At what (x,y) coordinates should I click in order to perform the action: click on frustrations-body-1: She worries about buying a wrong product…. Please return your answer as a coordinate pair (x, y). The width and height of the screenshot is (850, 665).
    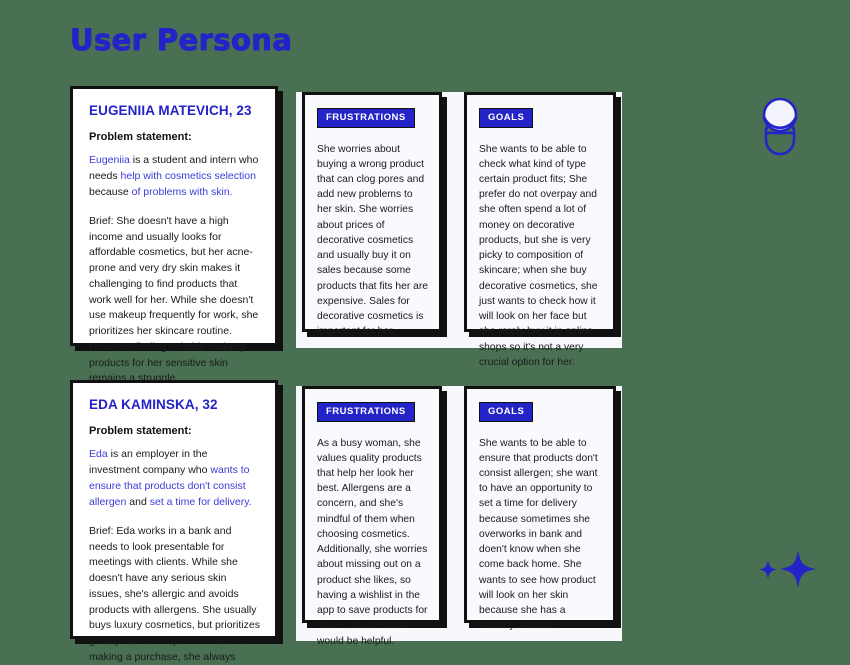
    Looking at the image, I should click on (373, 240).